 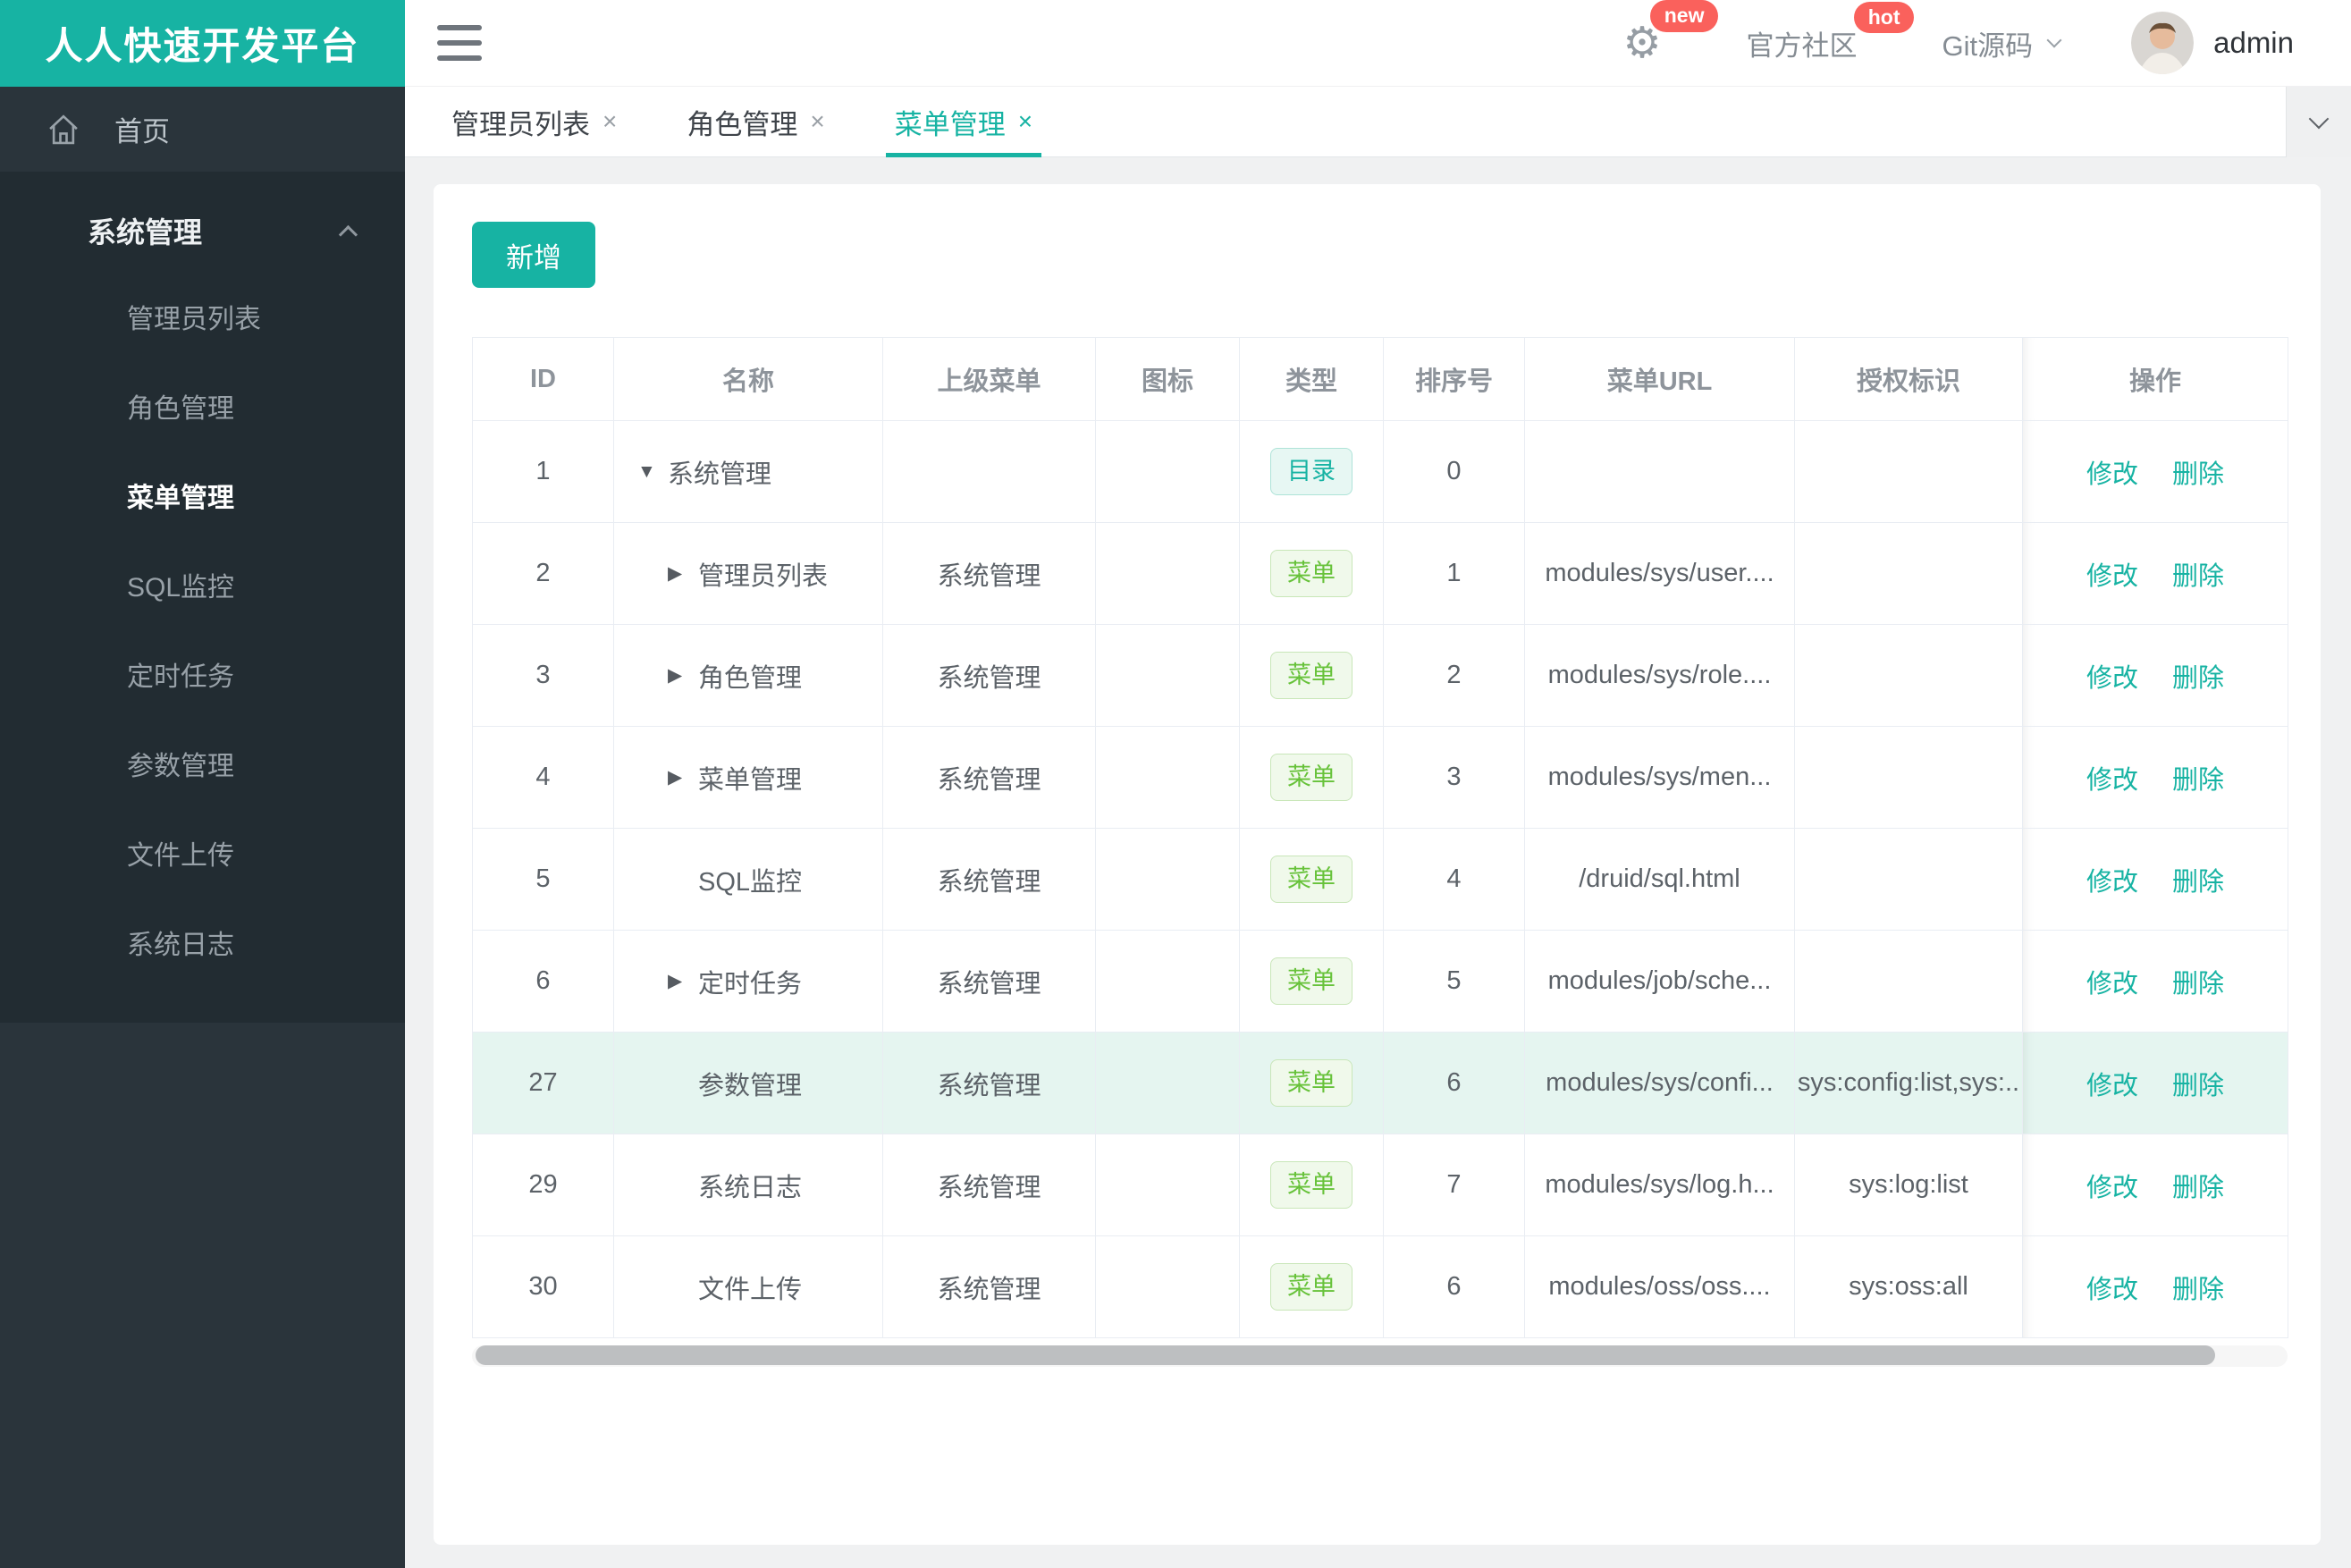 What do you see at coordinates (2253, 43) in the screenshot?
I see `username: admin` at bounding box center [2253, 43].